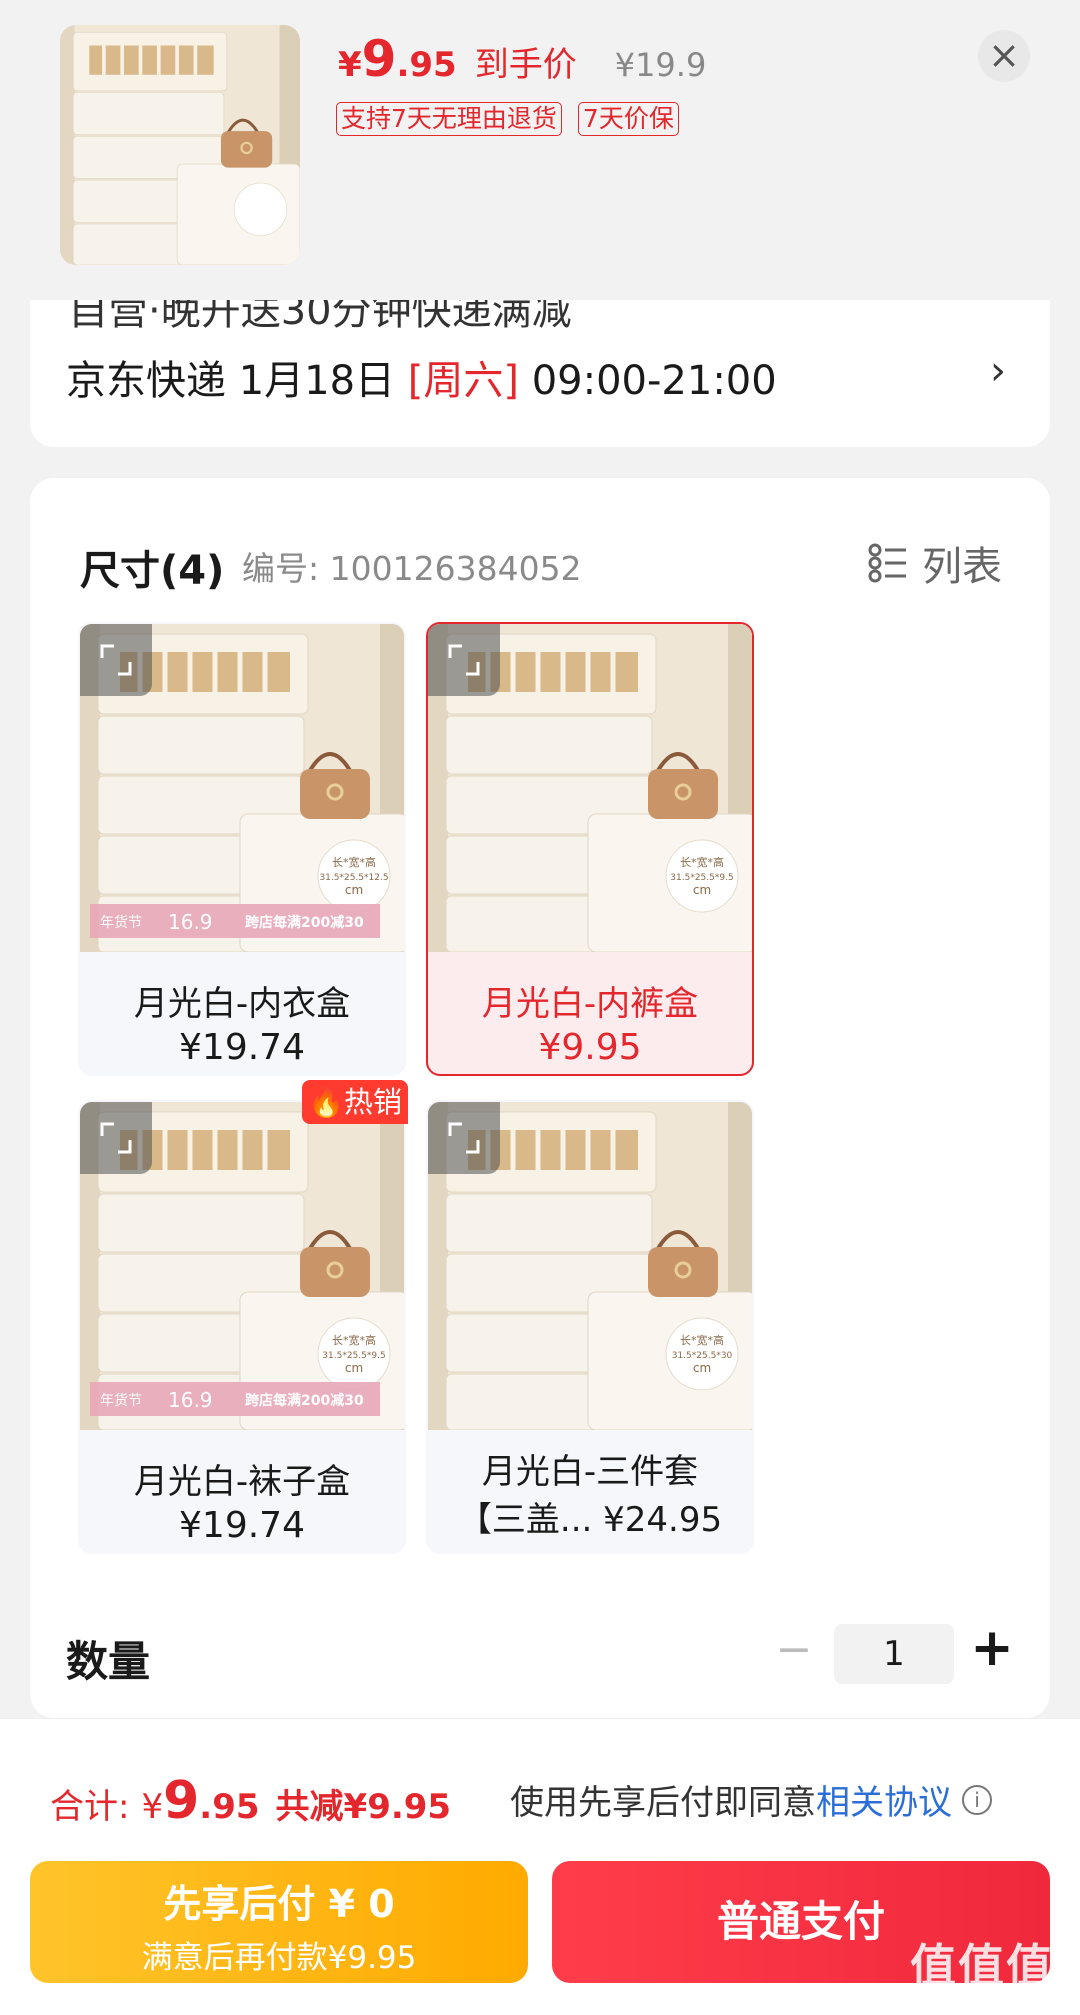 The image size is (1080, 2015). I want to click on chevron-right-icon: ›, so click(998, 371).